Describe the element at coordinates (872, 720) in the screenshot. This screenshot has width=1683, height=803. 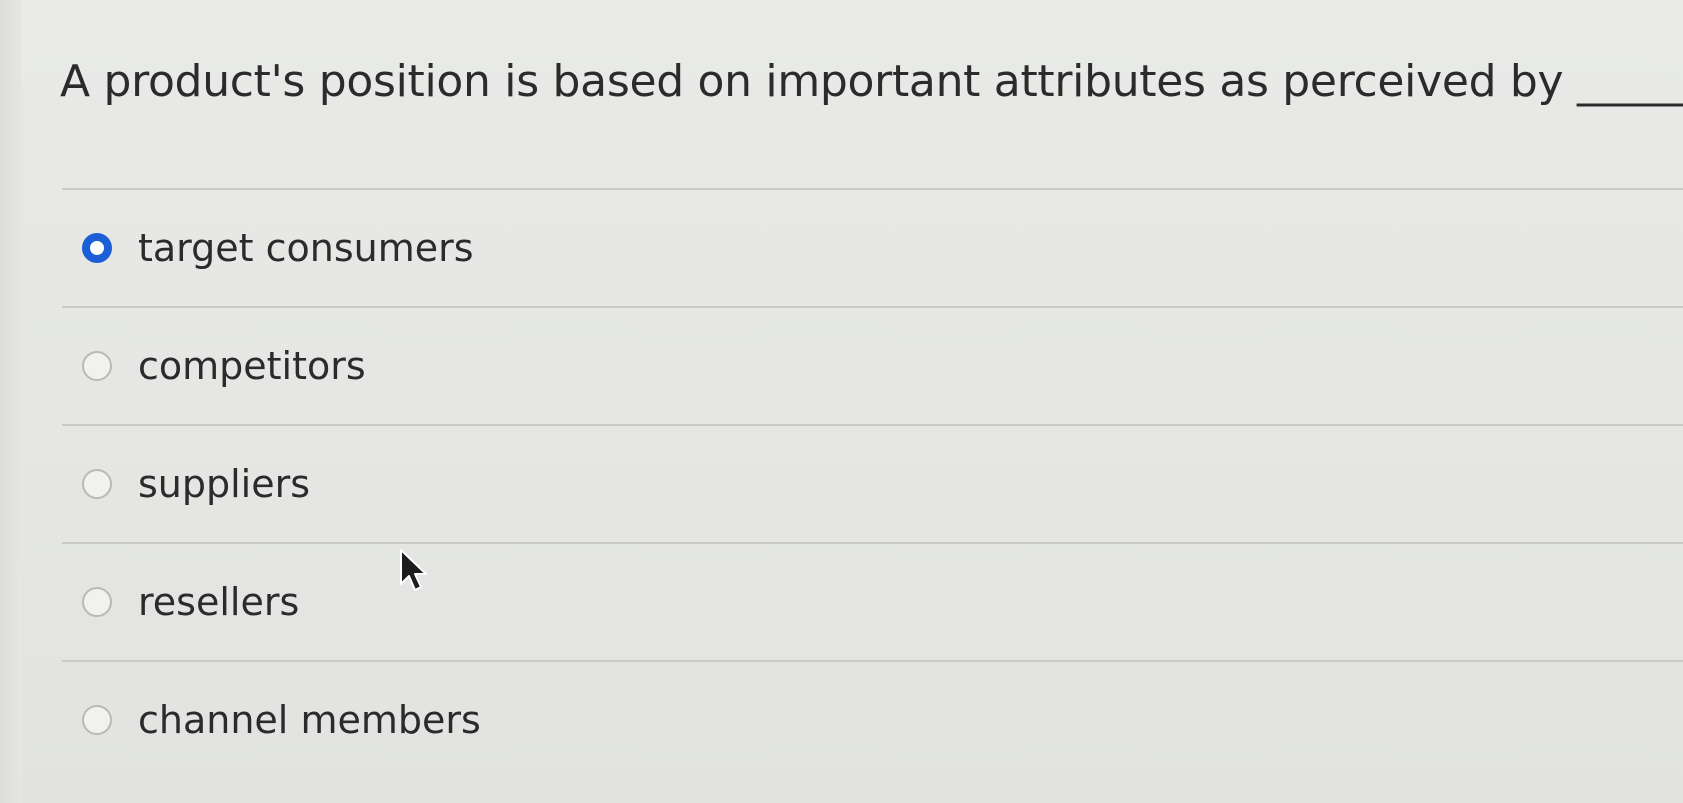
I see `option-channel-members: channel members` at that location.